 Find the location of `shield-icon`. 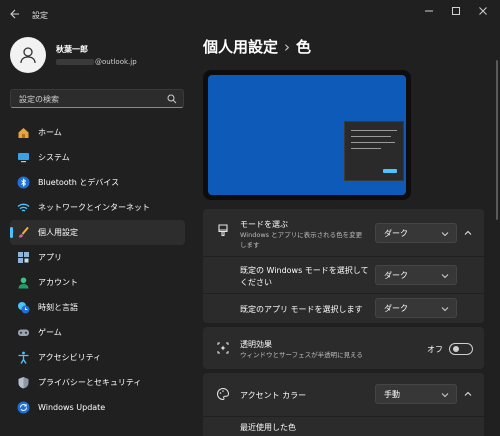

shield-icon is located at coordinates (23, 383).